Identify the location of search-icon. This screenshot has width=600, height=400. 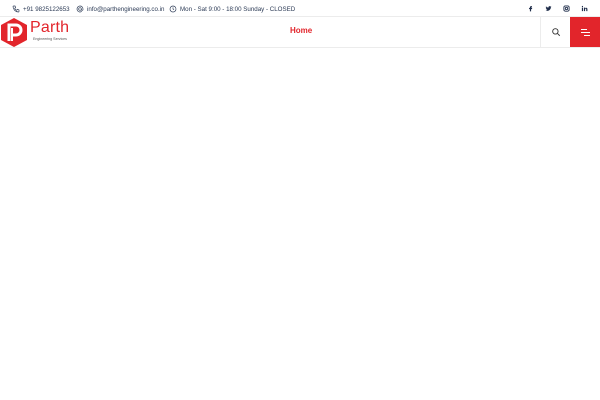
(555, 32).